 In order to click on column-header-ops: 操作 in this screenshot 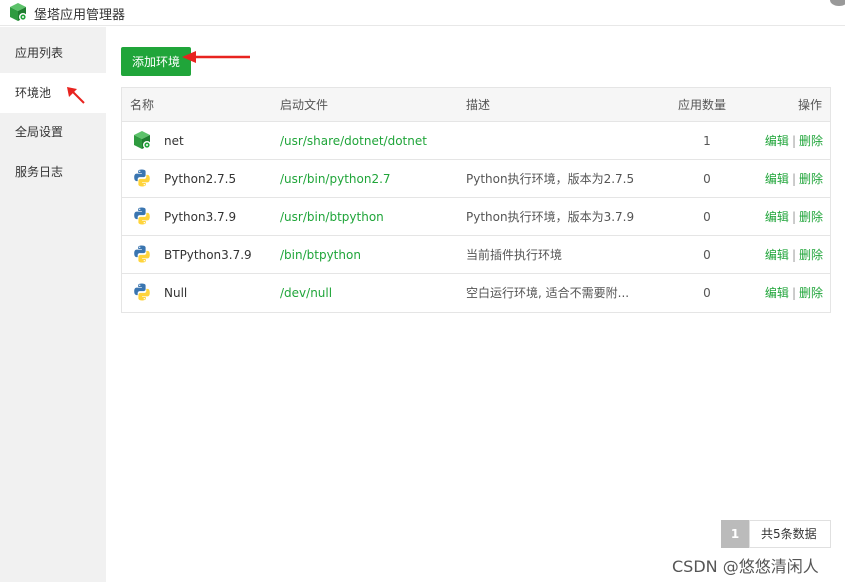, I will do `click(809, 105)`.